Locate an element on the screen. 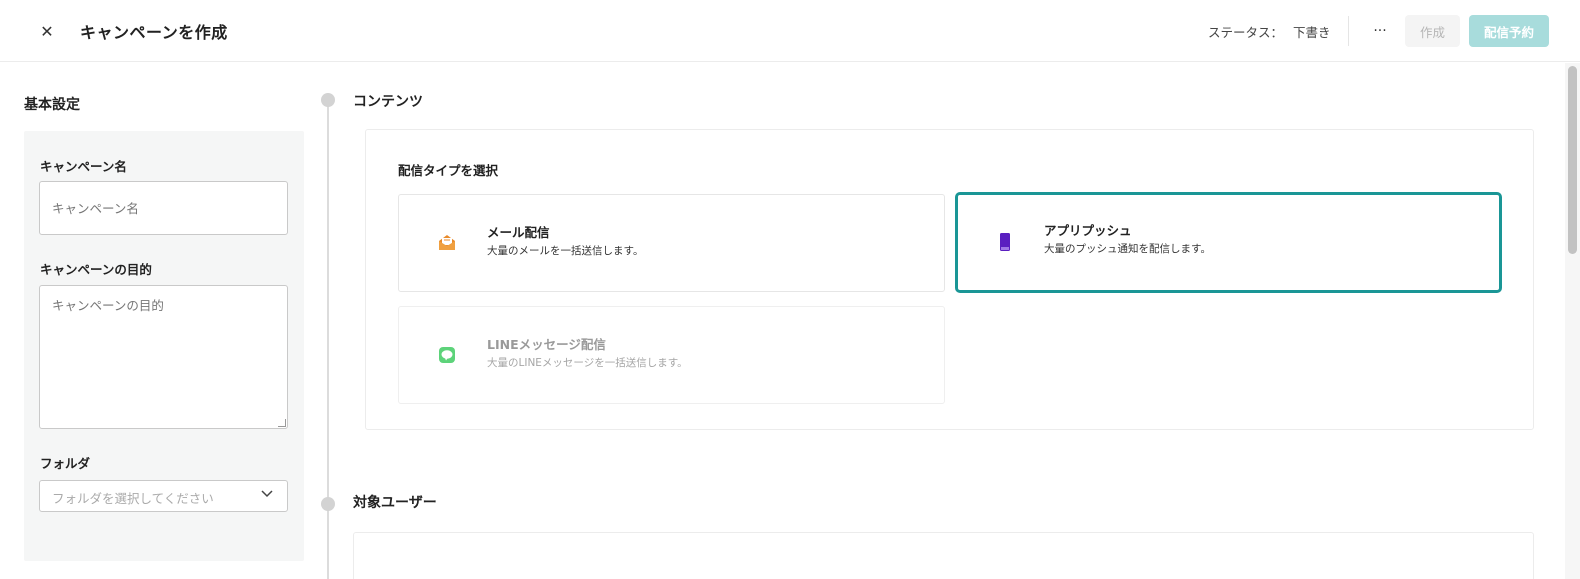  top-header: ✕ キャンペーンを作成 ステータス： 下書き ··· 作成 配信予約 is located at coordinates (790, 31).